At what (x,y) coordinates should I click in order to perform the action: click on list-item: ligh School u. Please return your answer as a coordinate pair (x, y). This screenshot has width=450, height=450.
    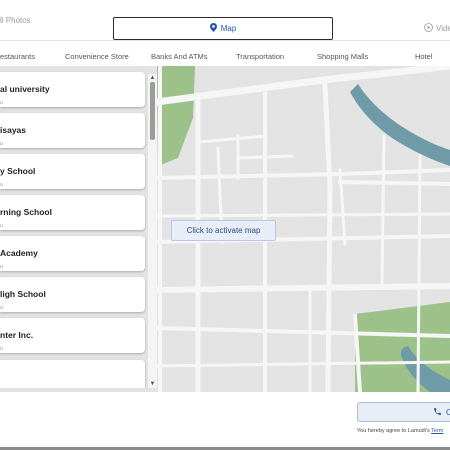
    Looking at the image, I should click on (72, 294).